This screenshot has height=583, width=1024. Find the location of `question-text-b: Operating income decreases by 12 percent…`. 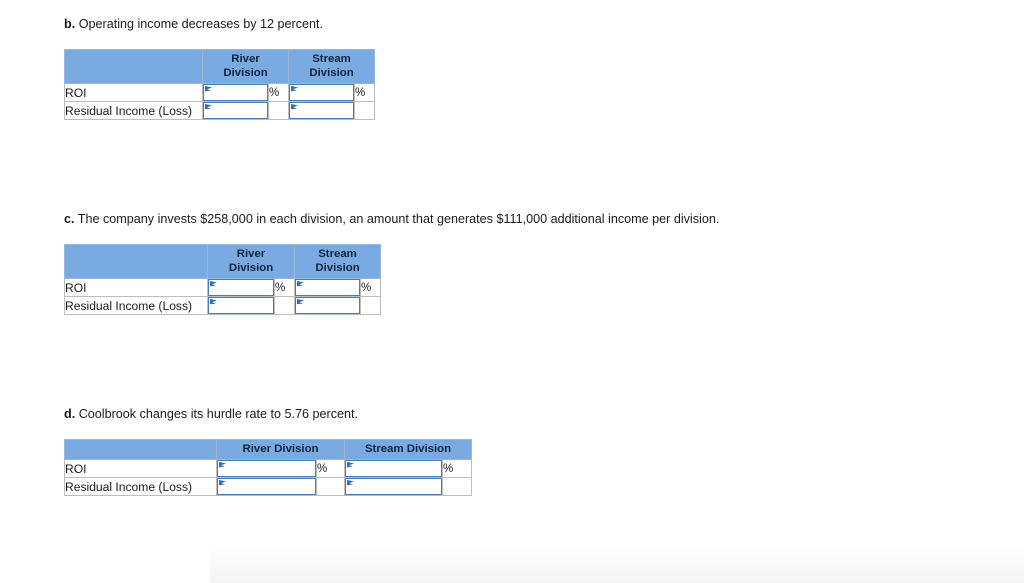

question-text-b: Operating income decreases by 12 percent… is located at coordinates (201, 24).